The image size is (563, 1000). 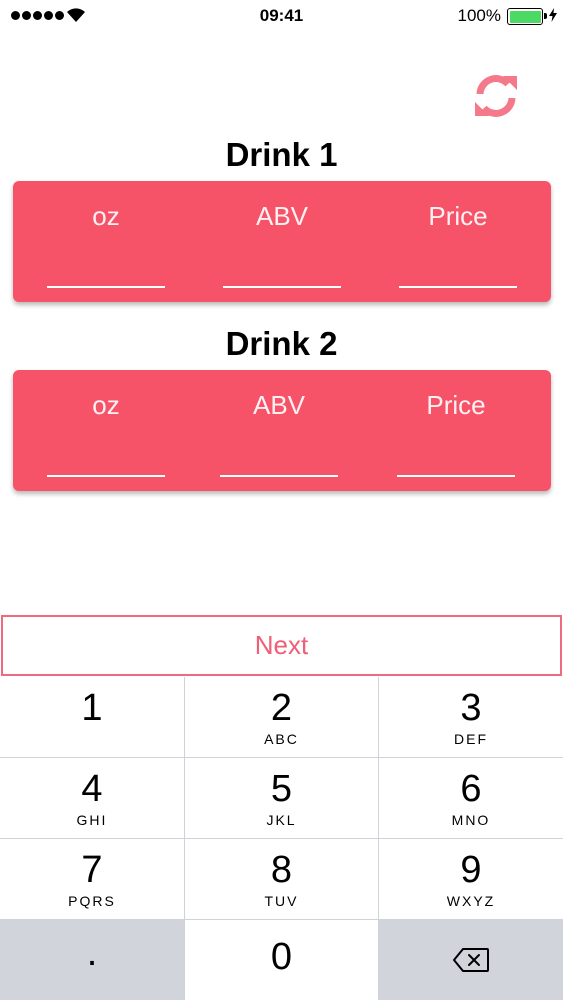 What do you see at coordinates (281, 343) in the screenshot?
I see `drink-2-title: Drink 2` at bounding box center [281, 343].